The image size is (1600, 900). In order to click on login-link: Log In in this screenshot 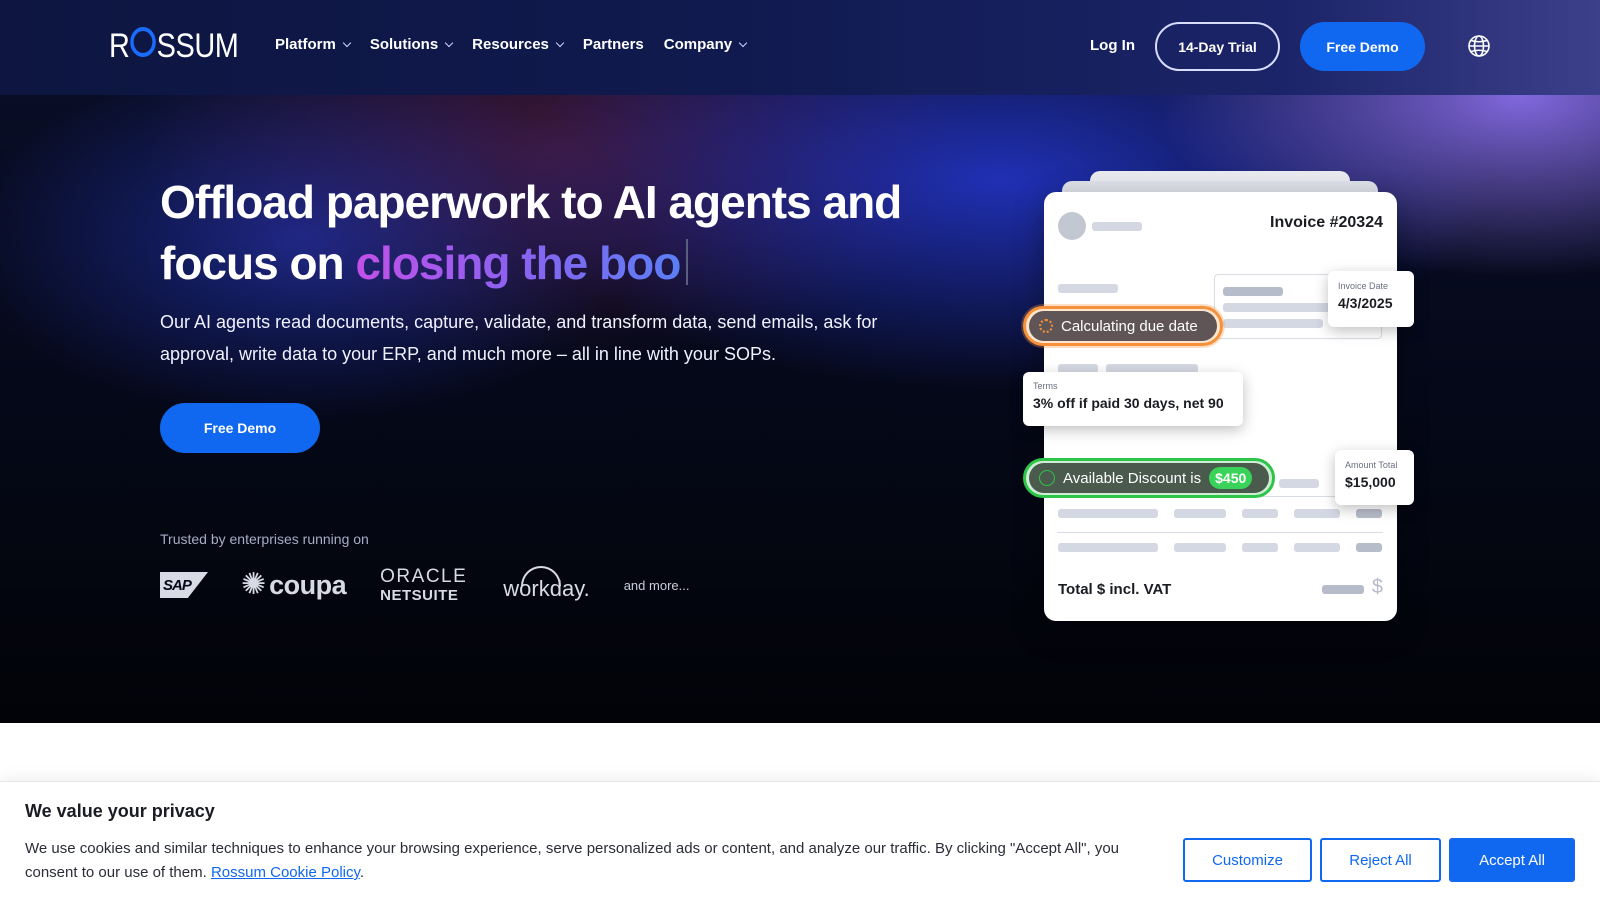, I will do `click(1112, 45)`.